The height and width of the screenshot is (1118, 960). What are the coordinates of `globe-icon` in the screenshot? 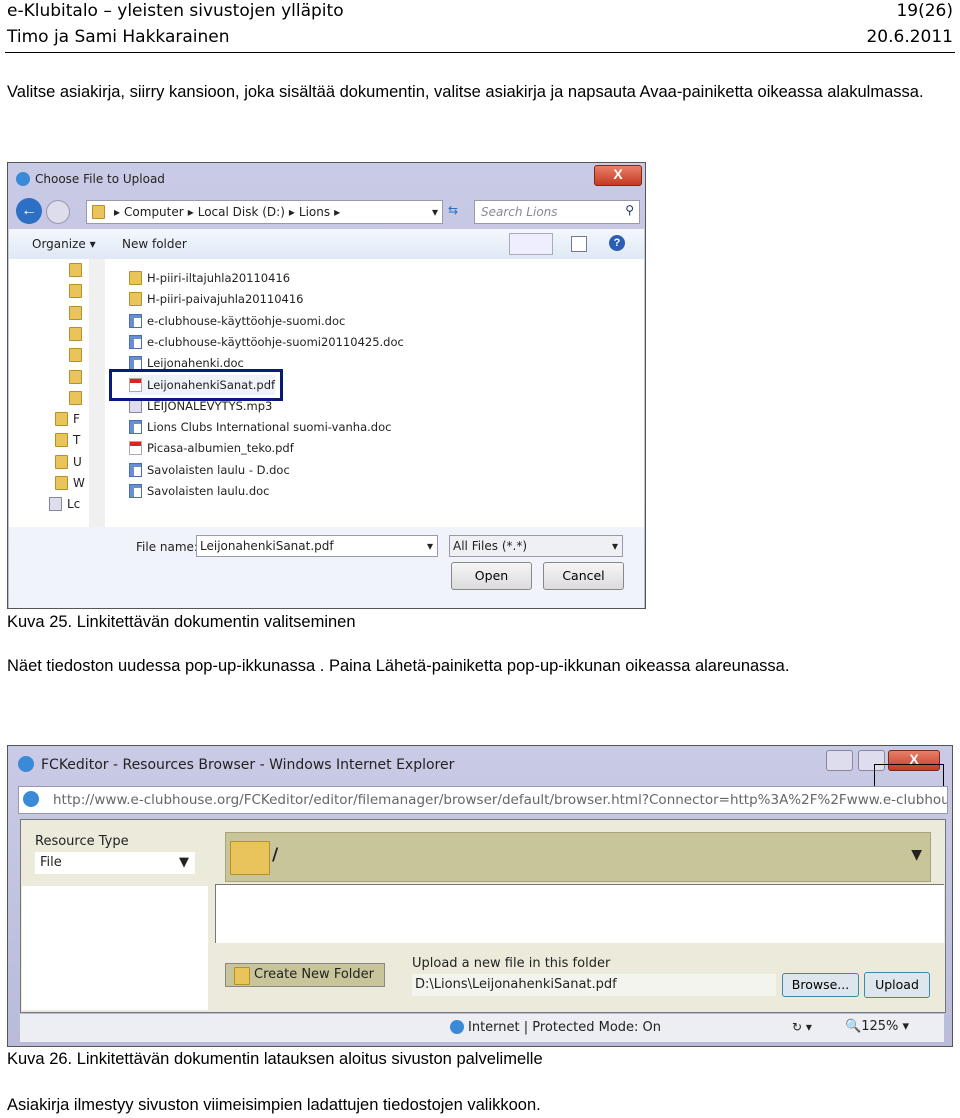 It's located at (457, 1027).